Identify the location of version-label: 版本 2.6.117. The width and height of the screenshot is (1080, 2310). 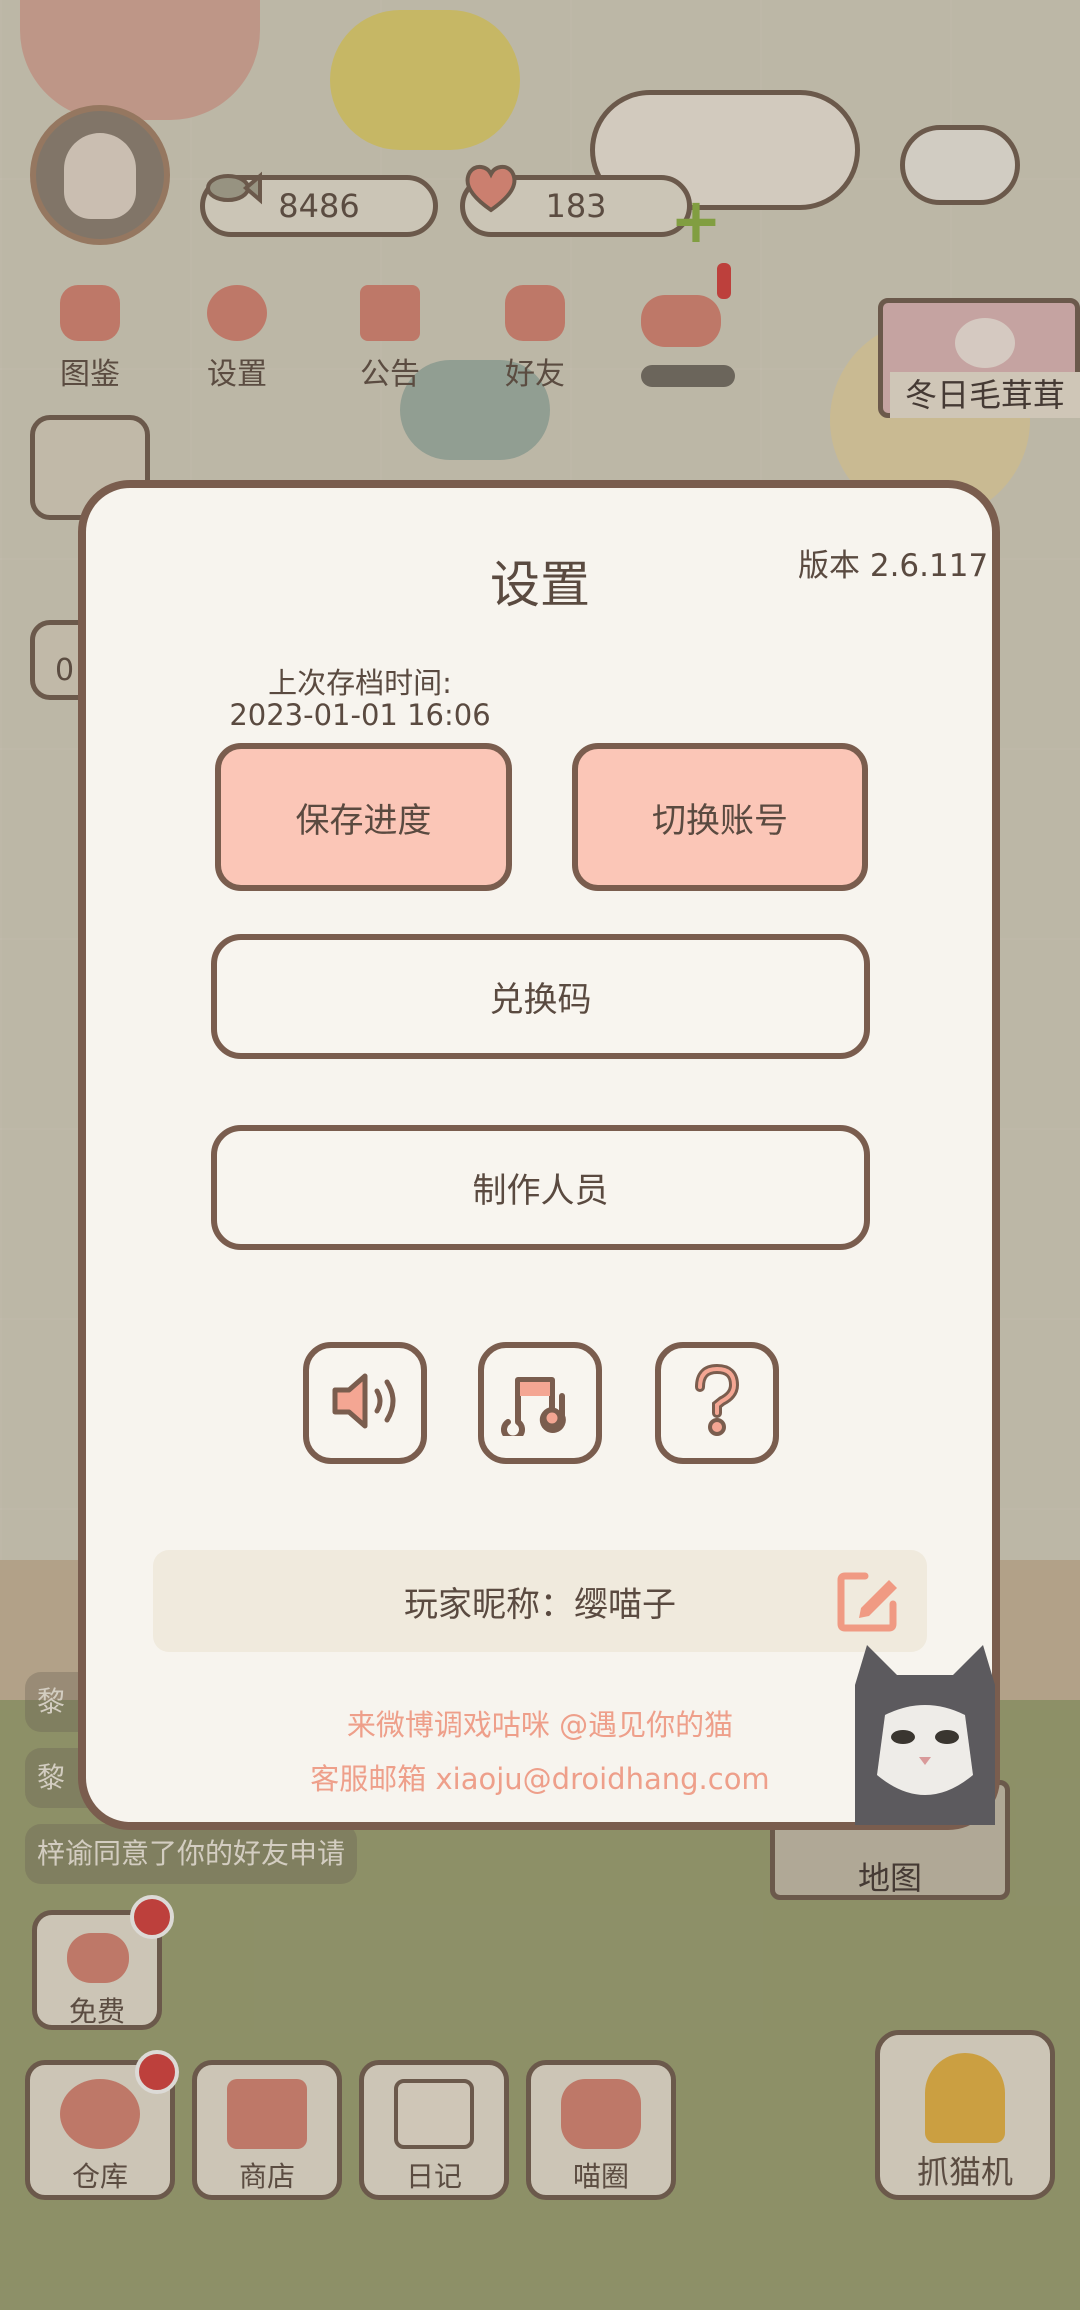
(893, 566).